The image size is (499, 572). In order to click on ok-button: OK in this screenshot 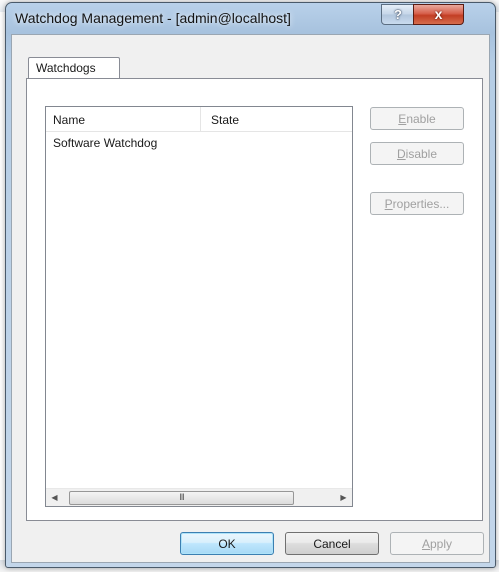, I will do `click(227, 543)`.